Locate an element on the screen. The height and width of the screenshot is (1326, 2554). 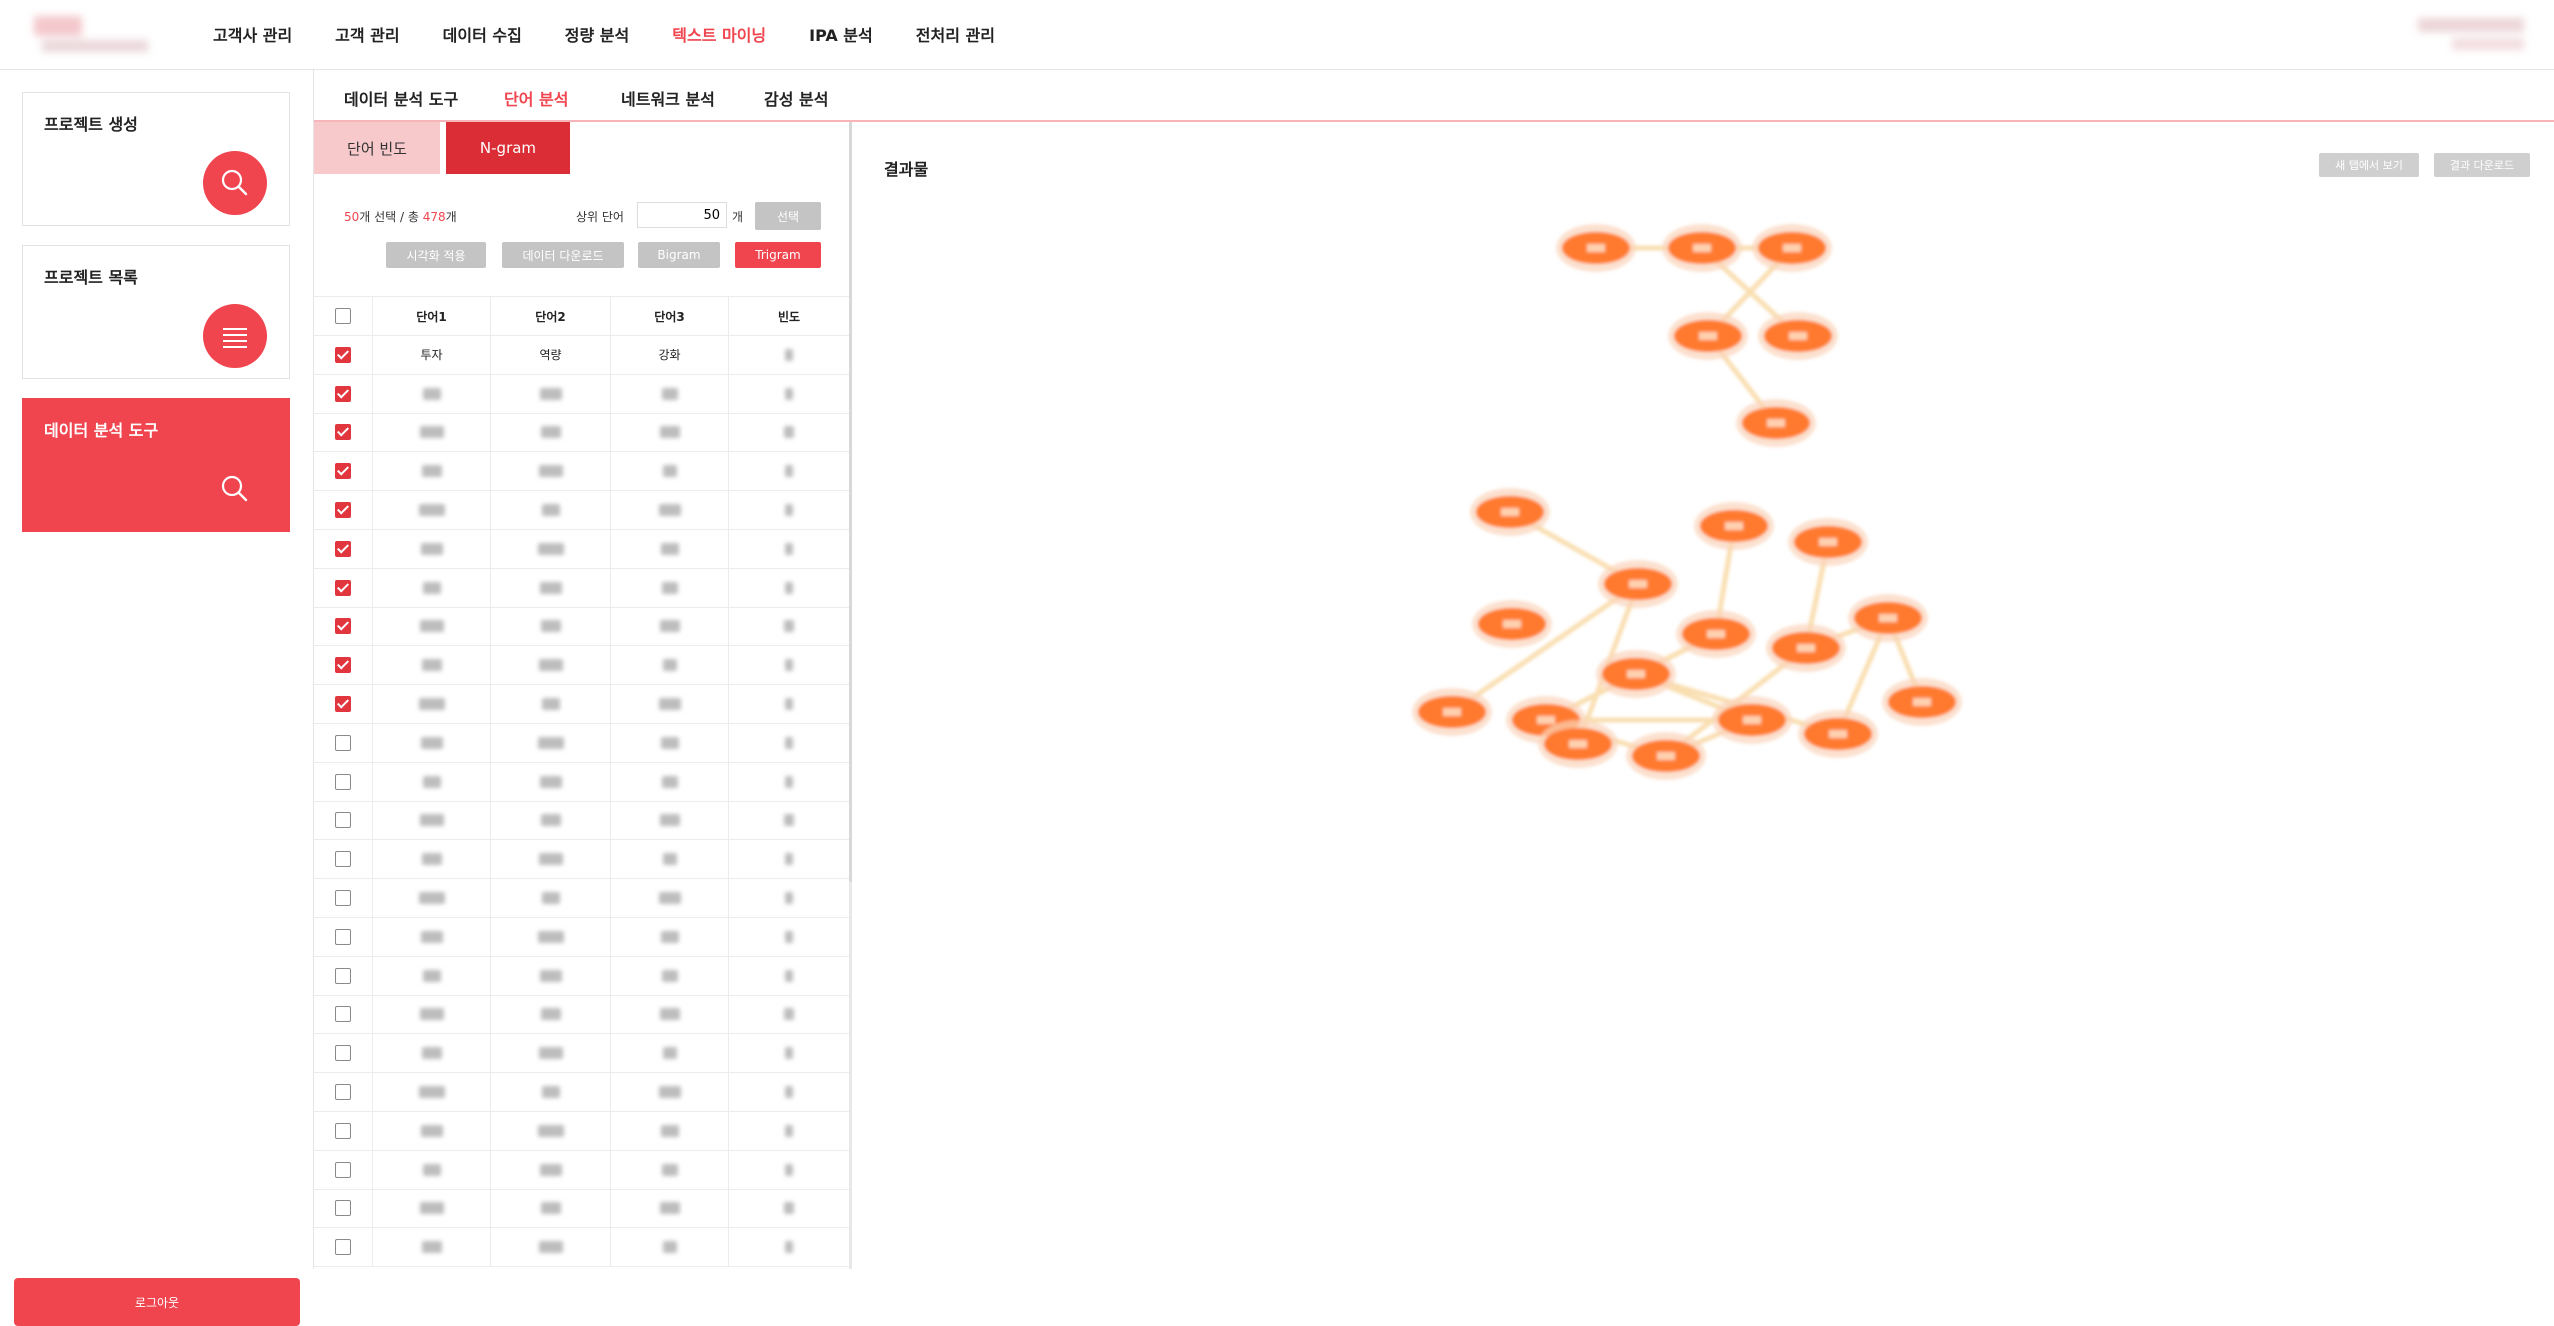
table-row: 투자 역량 강화 is located at coordinates (581, 355).